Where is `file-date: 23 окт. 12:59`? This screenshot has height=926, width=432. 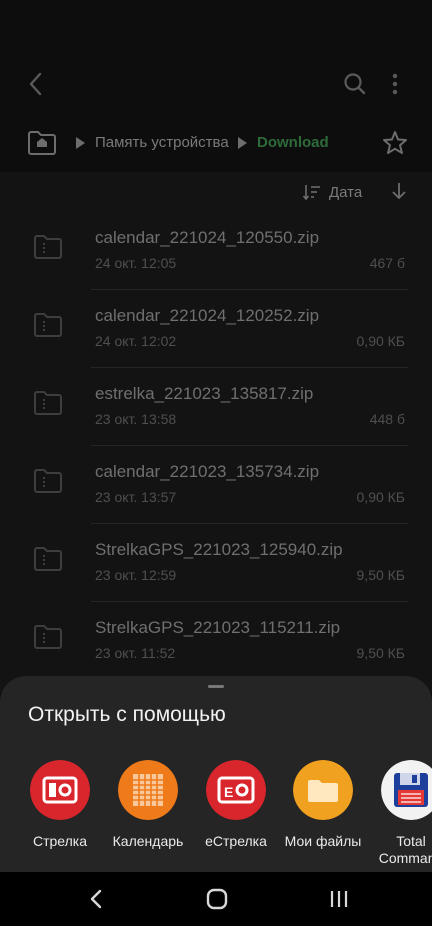
file-date: 23 окт. 12:59 is located at coordinates (136, 575).